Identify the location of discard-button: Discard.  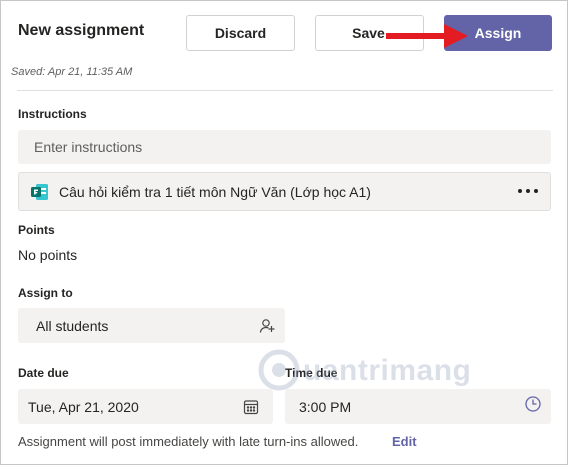
(240, 33).